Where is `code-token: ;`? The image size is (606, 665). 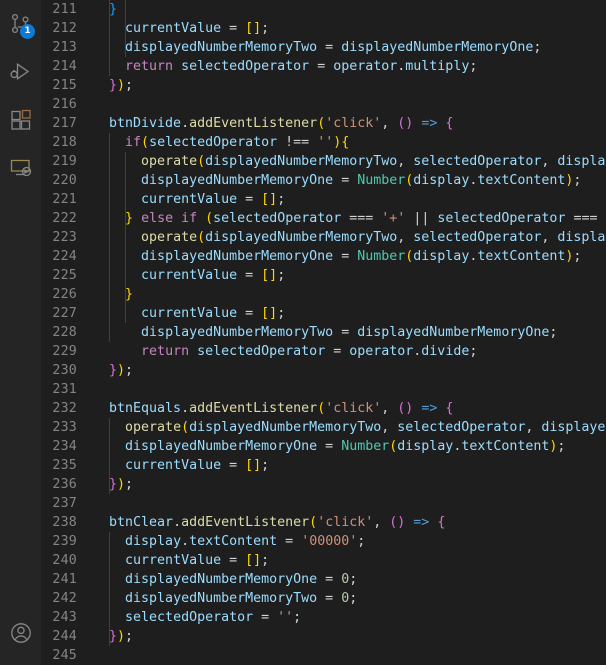
code-token: ; is located at coordinates (297, 617).